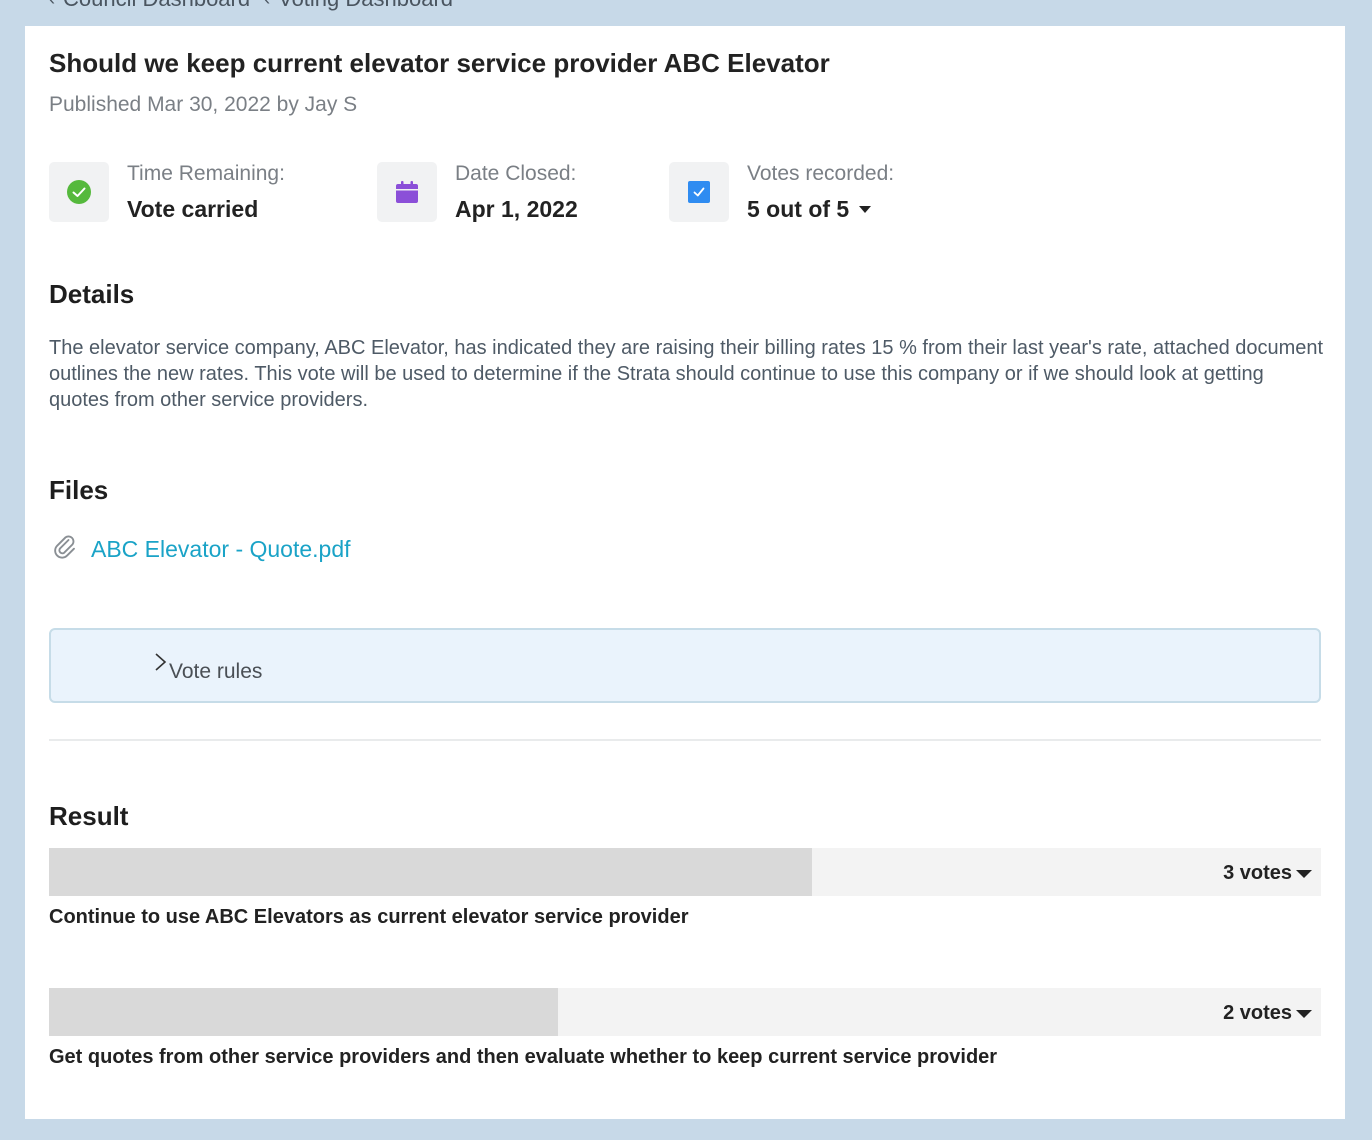  Describe the element at coordinates (685, 665) in the screenshot. I see `vote-rules-accordion: Vote rules` at that location.